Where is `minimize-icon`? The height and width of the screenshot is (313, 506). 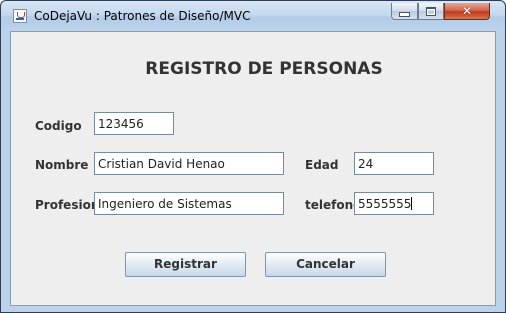 minimize-icon is located at coordinates (404, 14).